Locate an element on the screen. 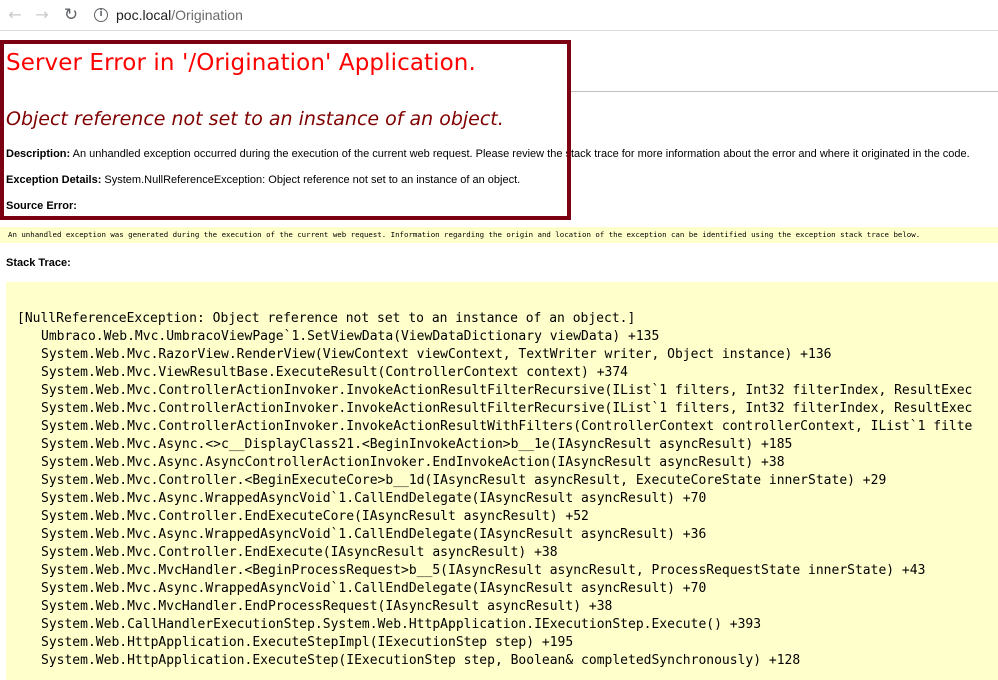 This screenshot has width=998, height=680. address-bar: poc.local/Origination is located at coordinates (179, 15).